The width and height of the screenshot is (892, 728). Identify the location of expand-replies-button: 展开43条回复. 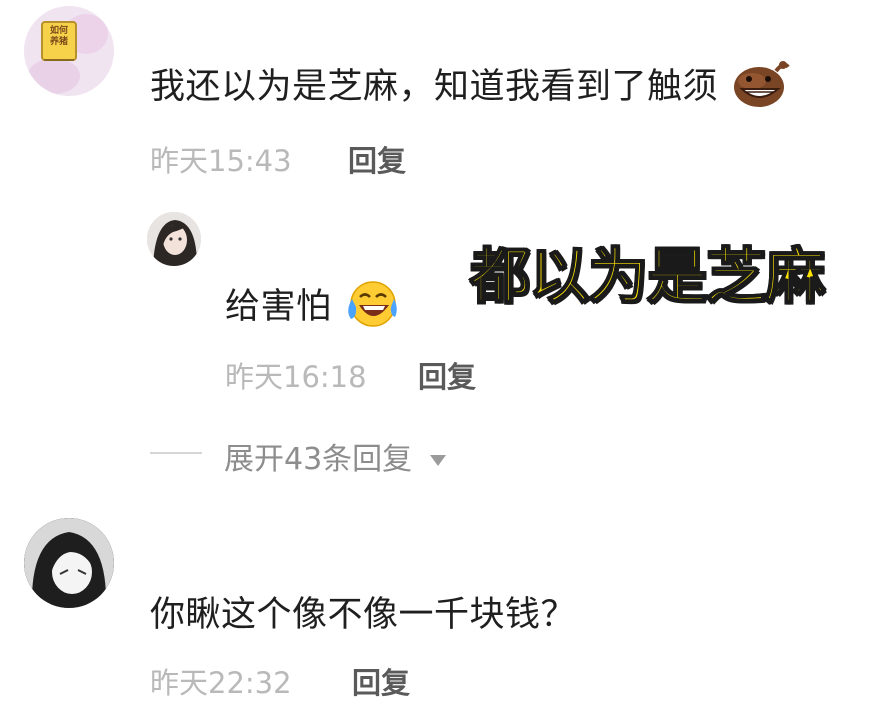
(335, 456).